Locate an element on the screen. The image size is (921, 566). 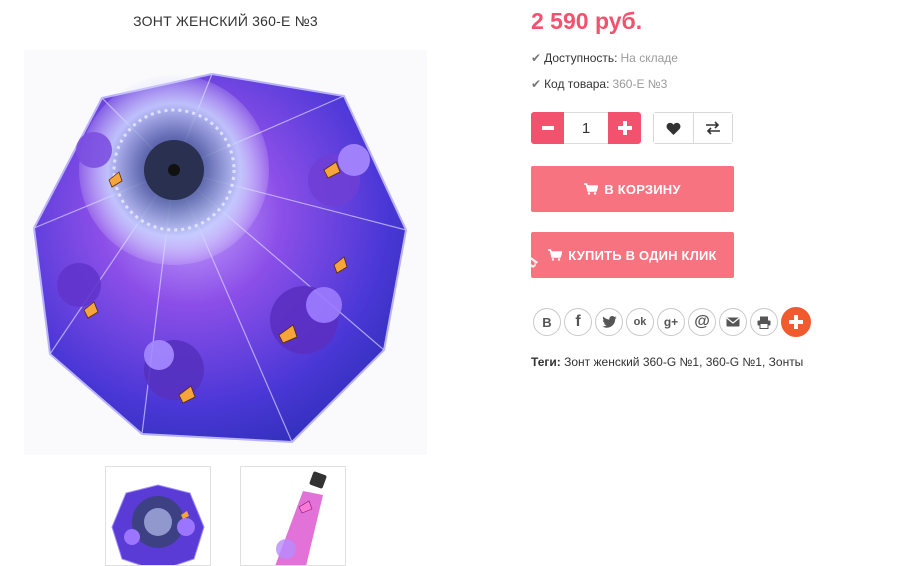
decrease-quantity-button is located at coordinates (547, 128).